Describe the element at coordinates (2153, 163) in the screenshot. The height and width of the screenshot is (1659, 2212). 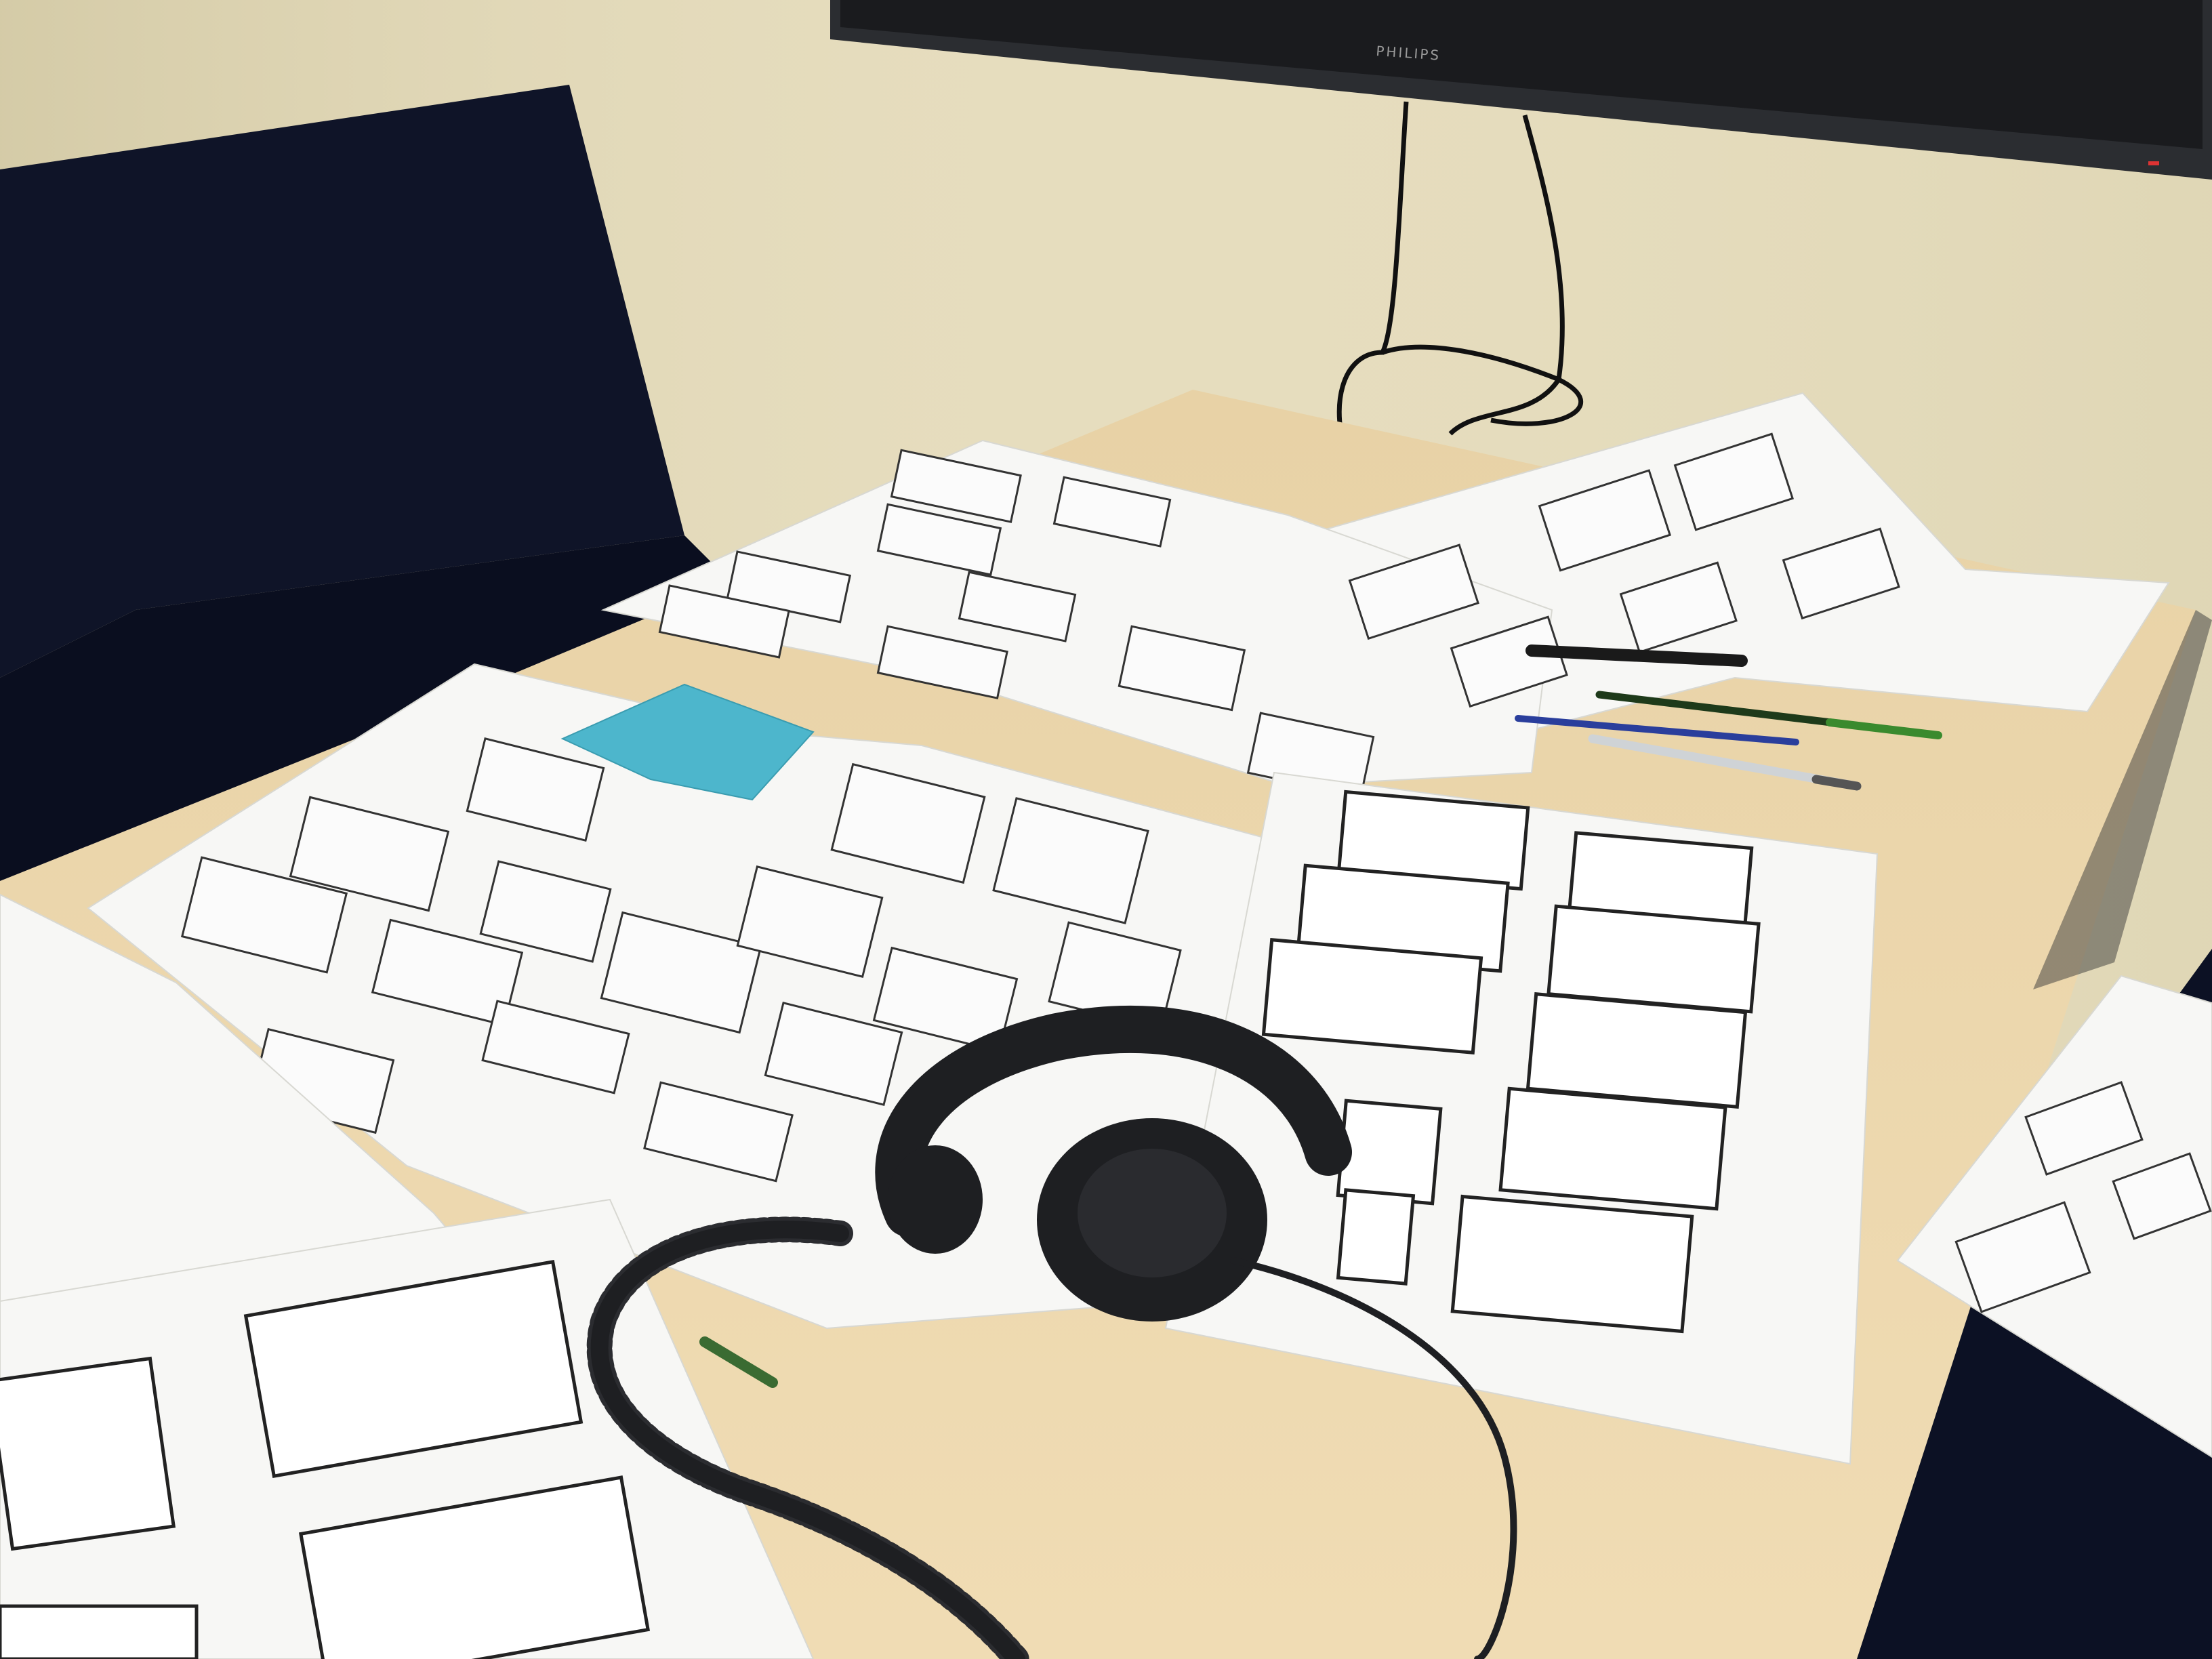
I see `tv-power-led` at that location.